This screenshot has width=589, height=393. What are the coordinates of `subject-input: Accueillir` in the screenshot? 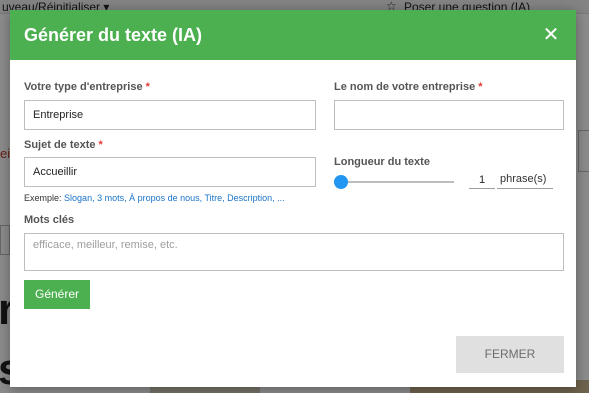 It's located at (170, 172).